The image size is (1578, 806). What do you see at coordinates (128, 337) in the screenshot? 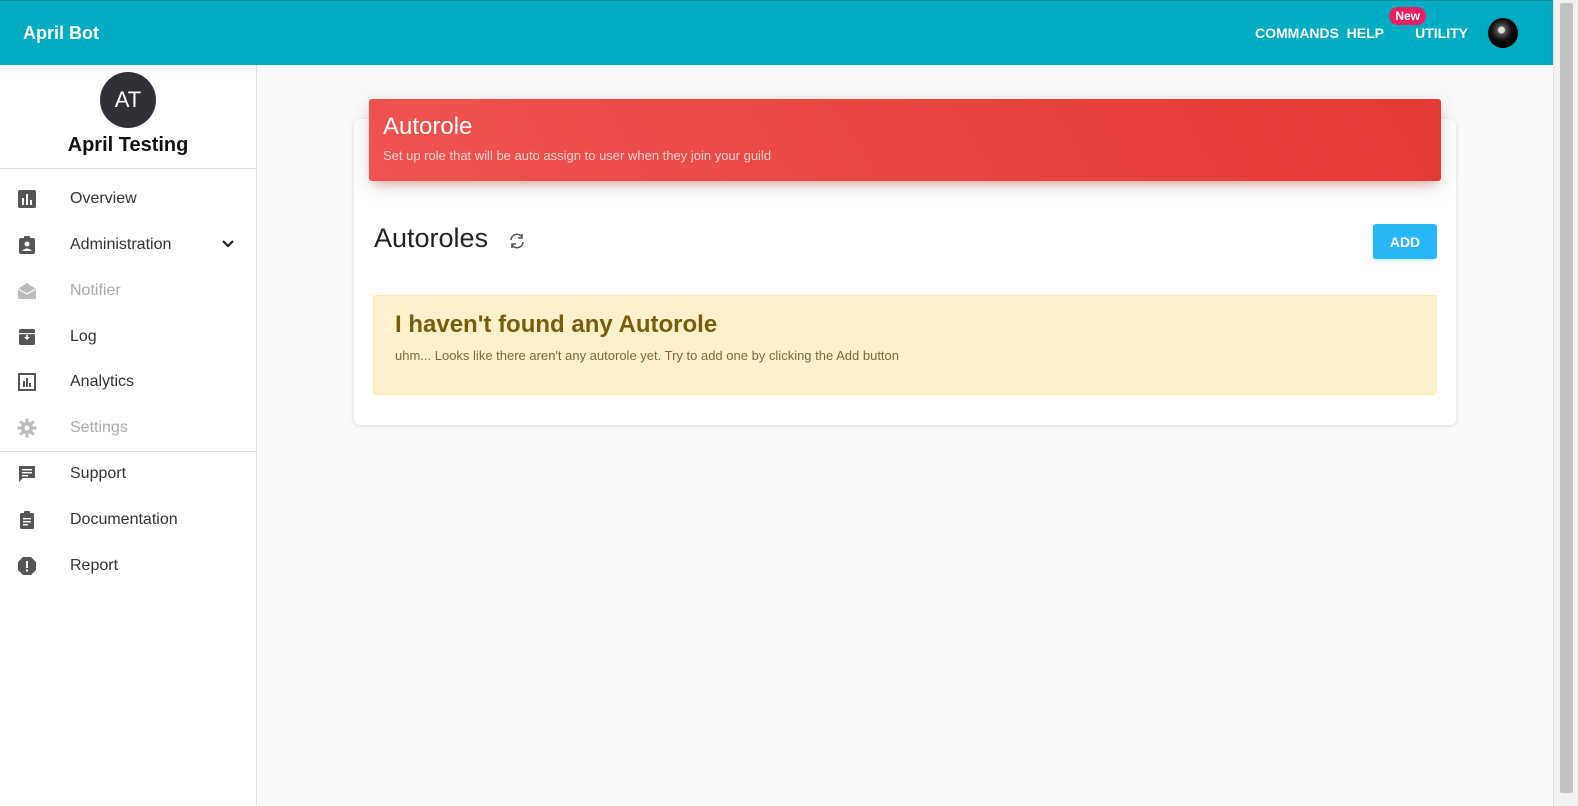
I see `sidebar-item-log: Log` at bounding box center [128, 337].